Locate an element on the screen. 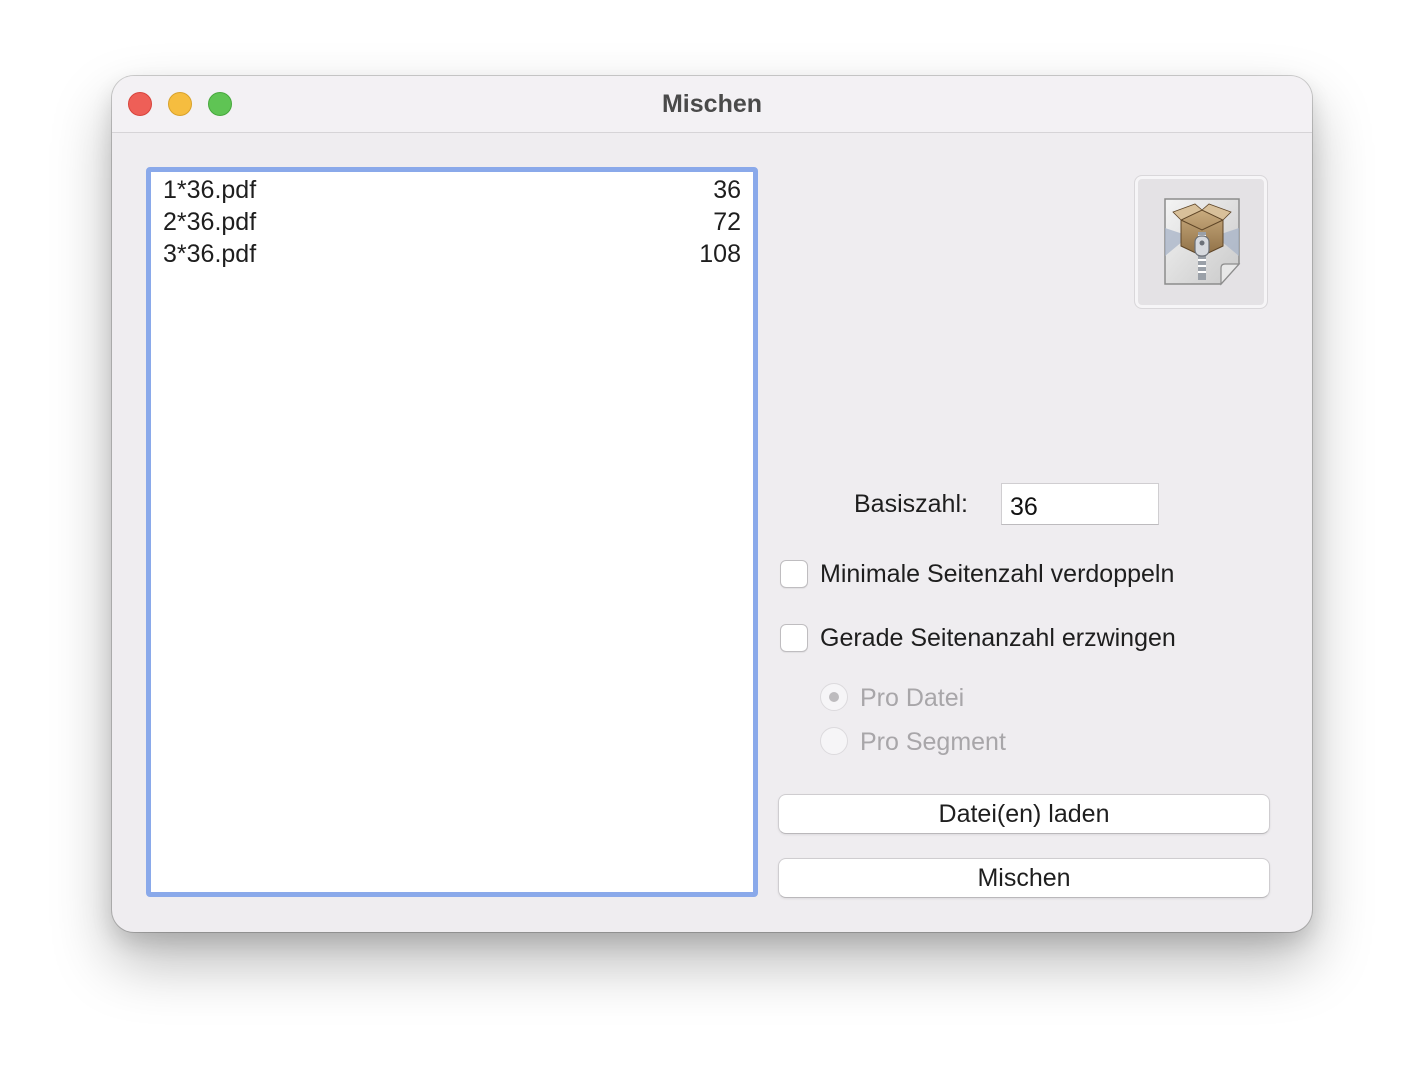 This screenshot has width=1424, height=1080. file-list-item: 2*36.pdf 72 is located at coordinates (452, 224).